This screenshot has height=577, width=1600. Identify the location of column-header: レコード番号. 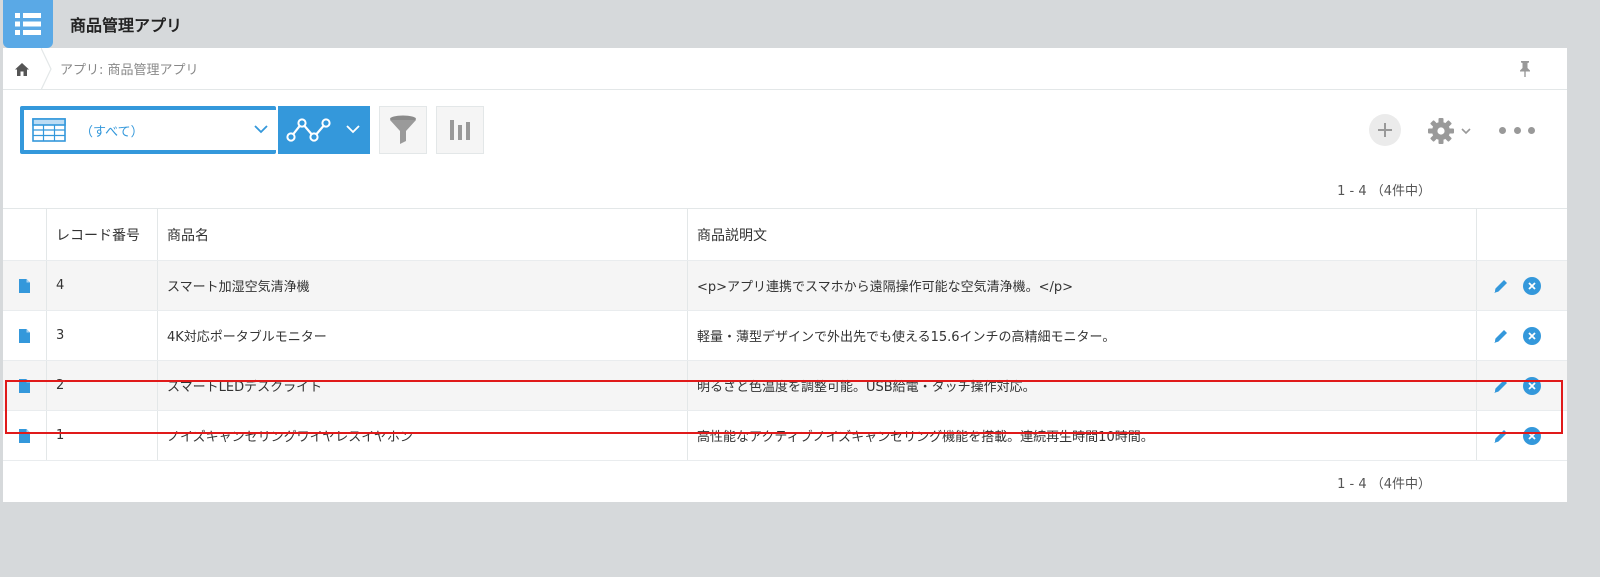
(102, 234).